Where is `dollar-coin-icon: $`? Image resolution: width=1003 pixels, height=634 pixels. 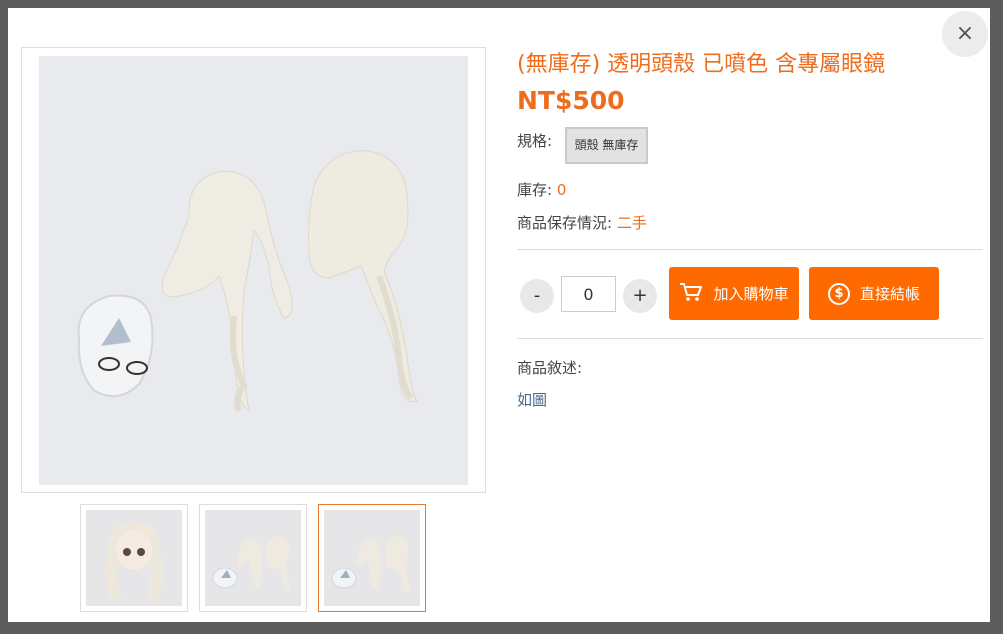 dollar-coin-icon: $ is located at coordinates (838, 293).